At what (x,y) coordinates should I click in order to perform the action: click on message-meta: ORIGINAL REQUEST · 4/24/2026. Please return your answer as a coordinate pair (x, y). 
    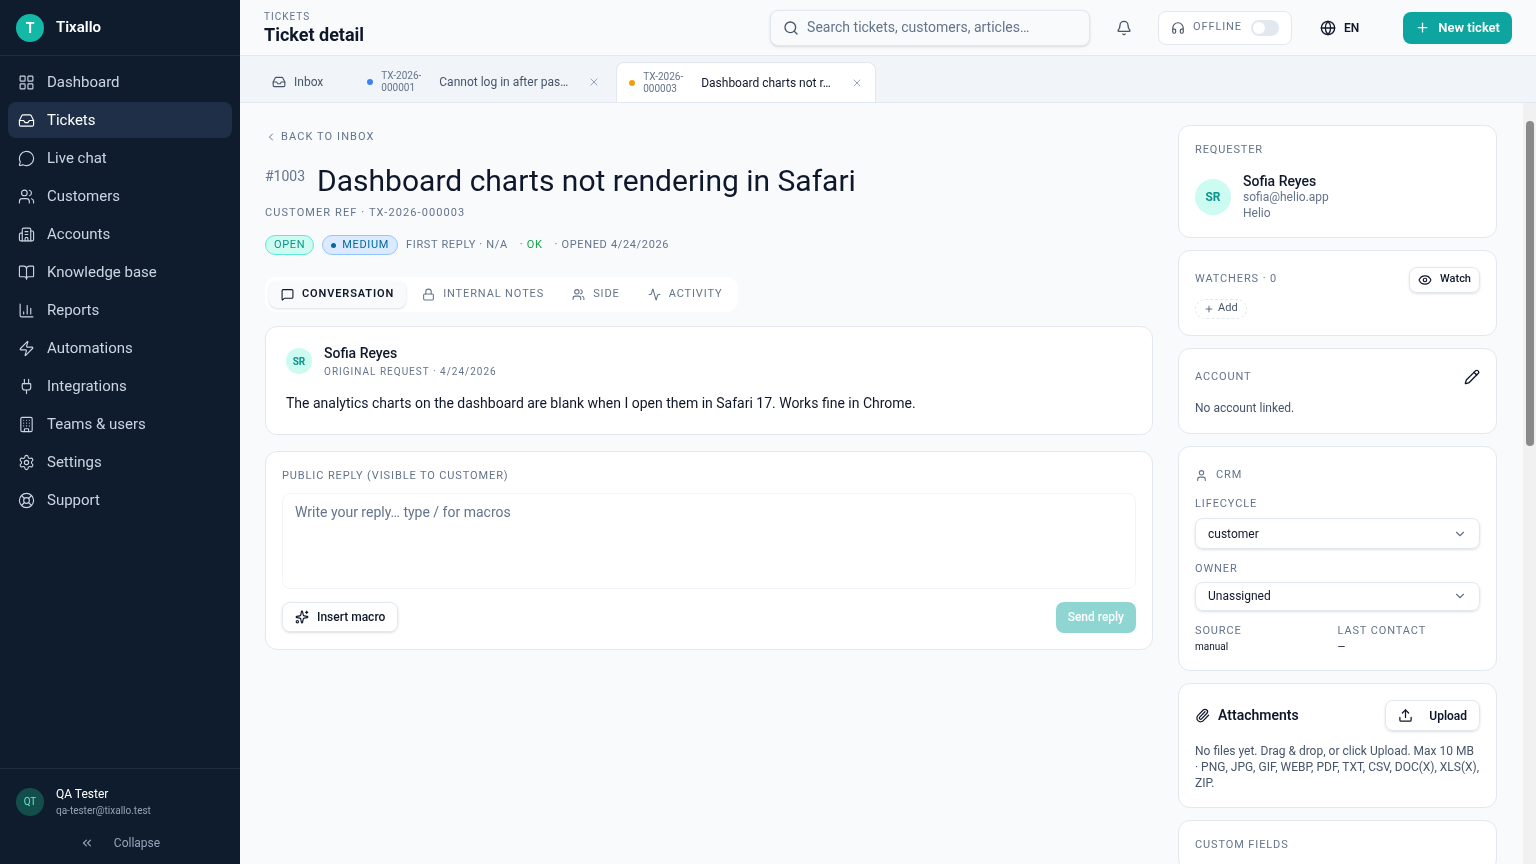
    Looking at the image, I should click on (410, 372).